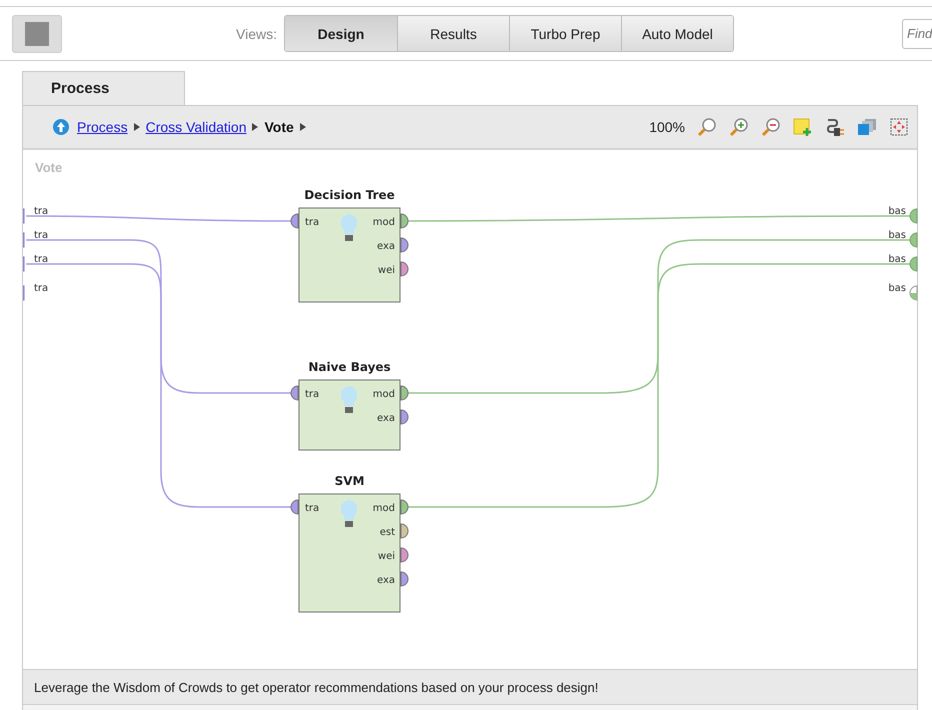 This screenshot has height=710, width=932. I want to click on app-button, so click(37, 33).